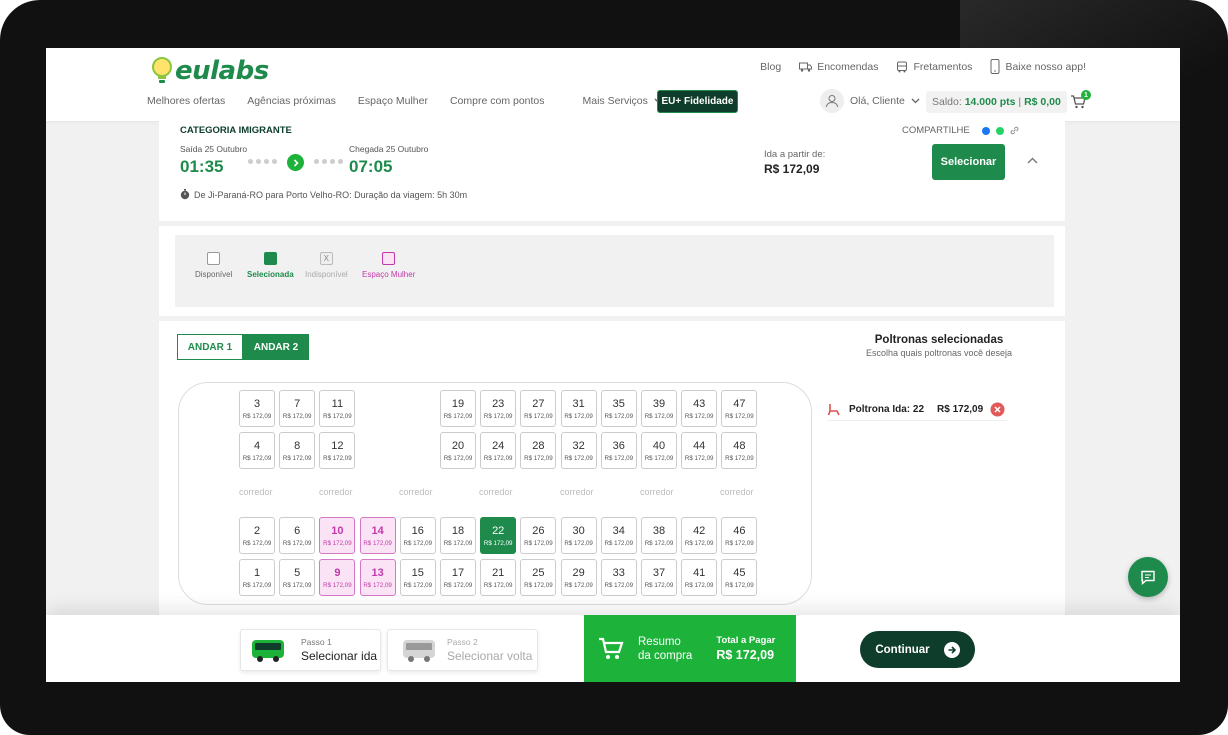 This screenshot has width=1228, height=735. Describe the element at coordinates (690, 648) in the screenshot. I see `purchase-summary: Resumo da compra Total a Pagar R$ 172,09` at that location.